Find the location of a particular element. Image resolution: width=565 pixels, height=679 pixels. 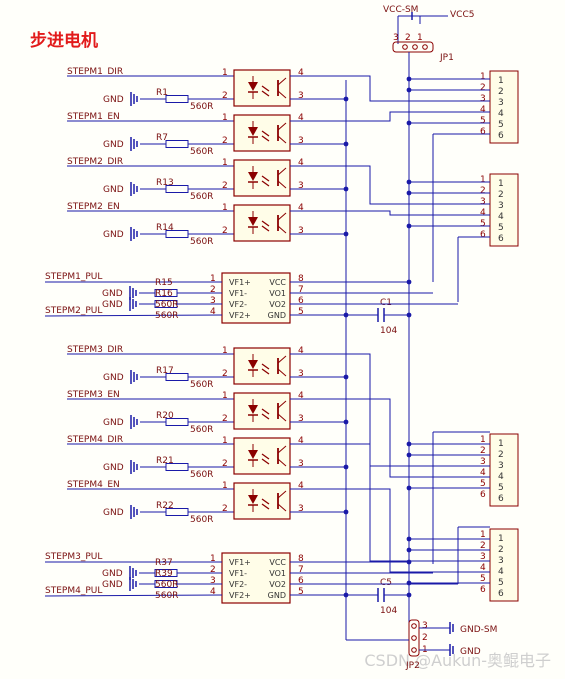

dual-pin-right-label: VCC is located at coordinates (277, 562).